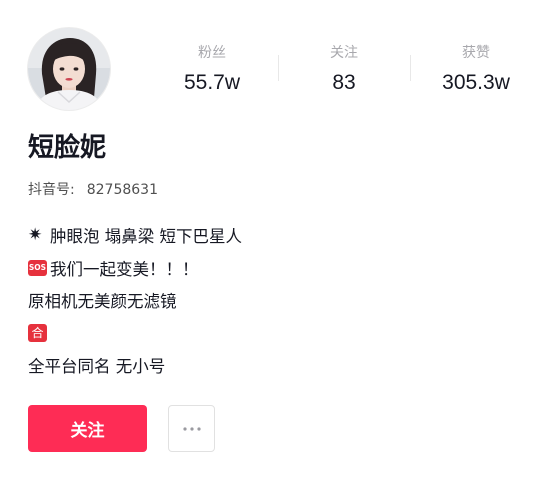 The height and width of the screenshot is (493, 551). What do you see at coordinates (476, 53) in the screenshot?
I see `stat-likes-label: 获赞` at bounding box center [476, 53].